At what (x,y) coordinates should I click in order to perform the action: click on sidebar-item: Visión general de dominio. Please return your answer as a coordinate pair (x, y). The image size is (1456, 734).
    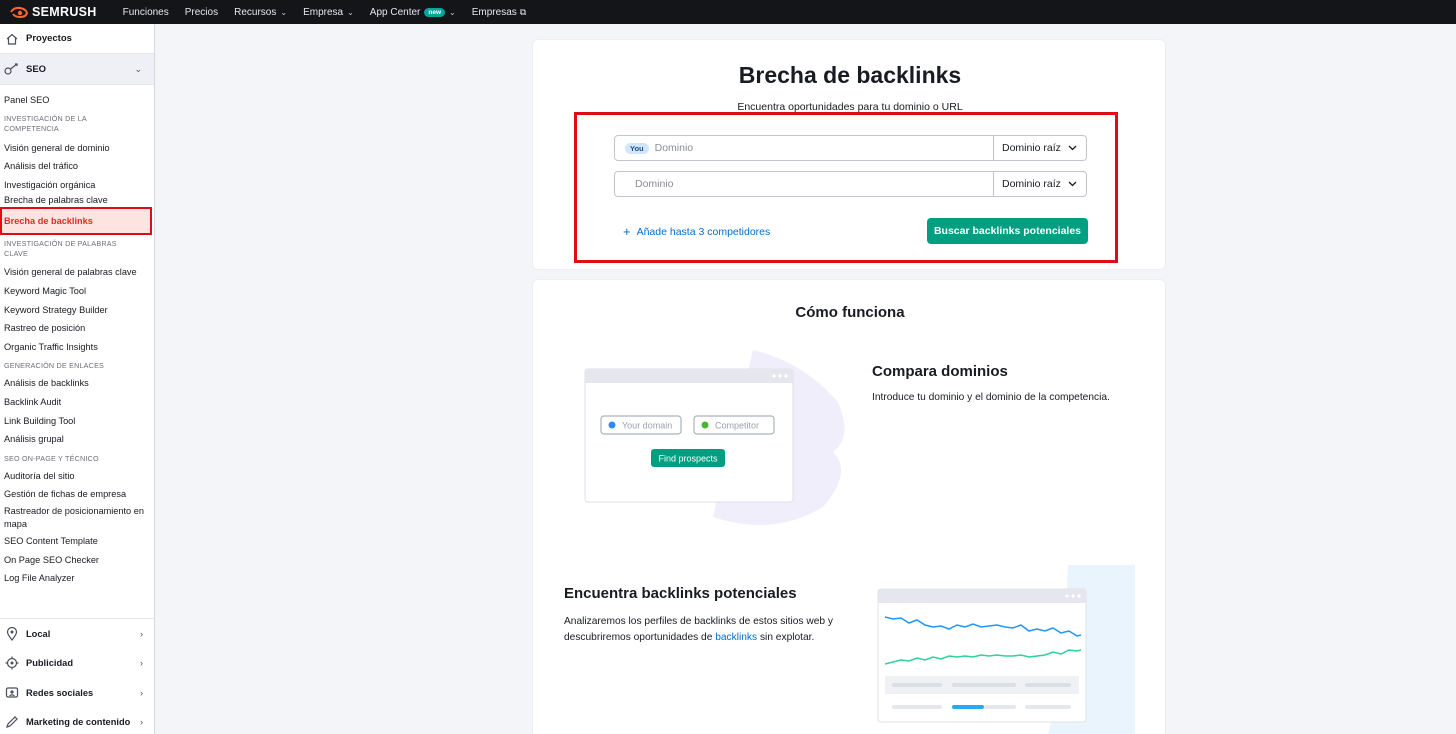
    Looking at the image, I should click on (77, 148).